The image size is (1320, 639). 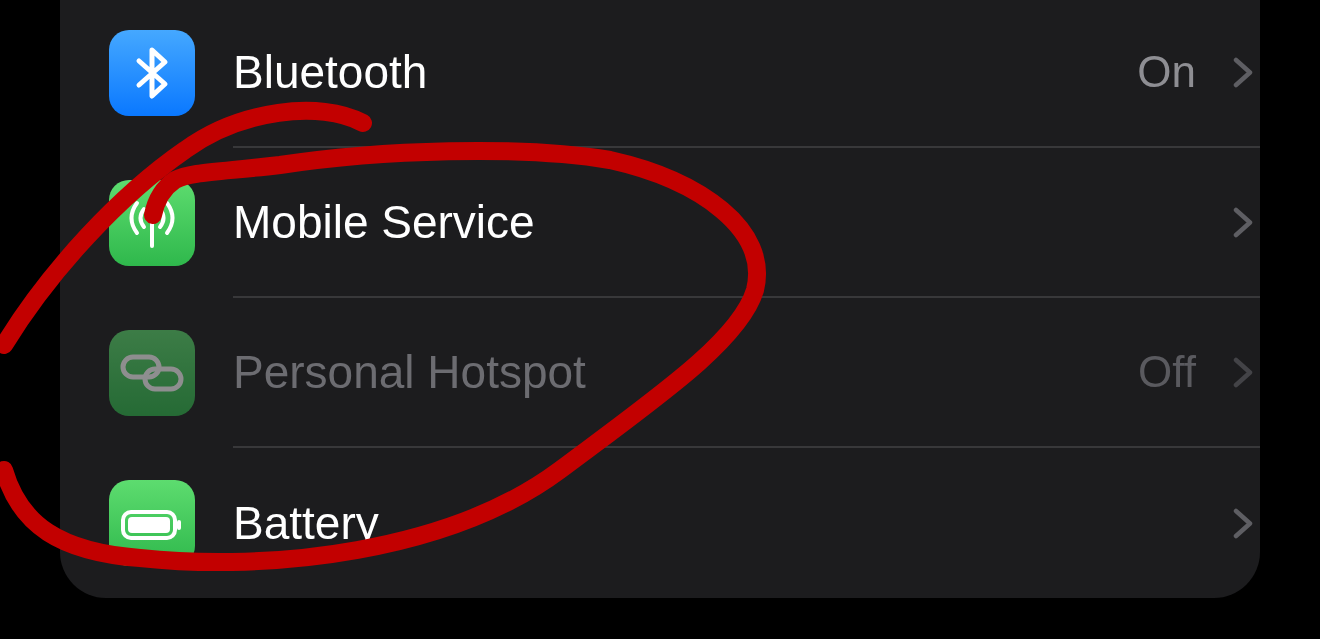 I want to click on setting-label: Battery, so click(x=733, y=523).